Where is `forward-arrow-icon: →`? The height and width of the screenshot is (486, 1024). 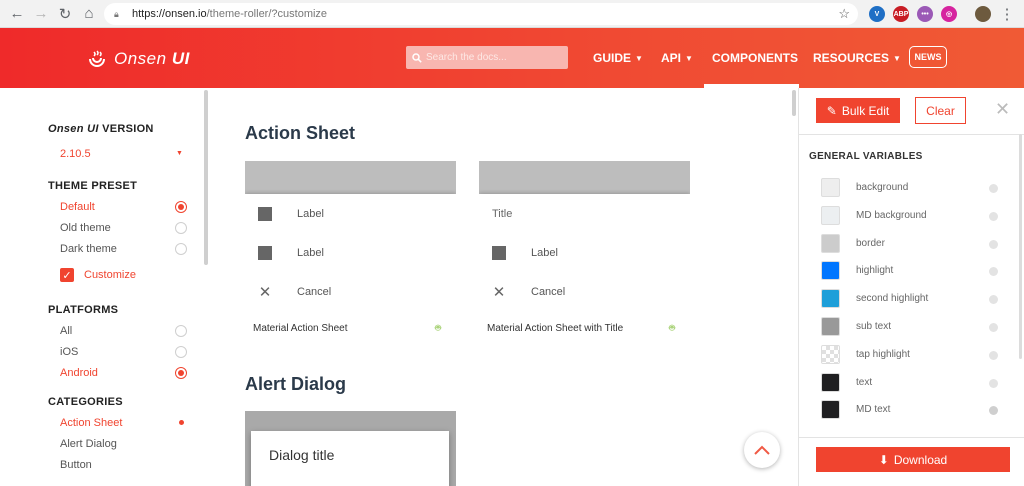 forward-arrow-icon: → is located at coordinates (41, 14).